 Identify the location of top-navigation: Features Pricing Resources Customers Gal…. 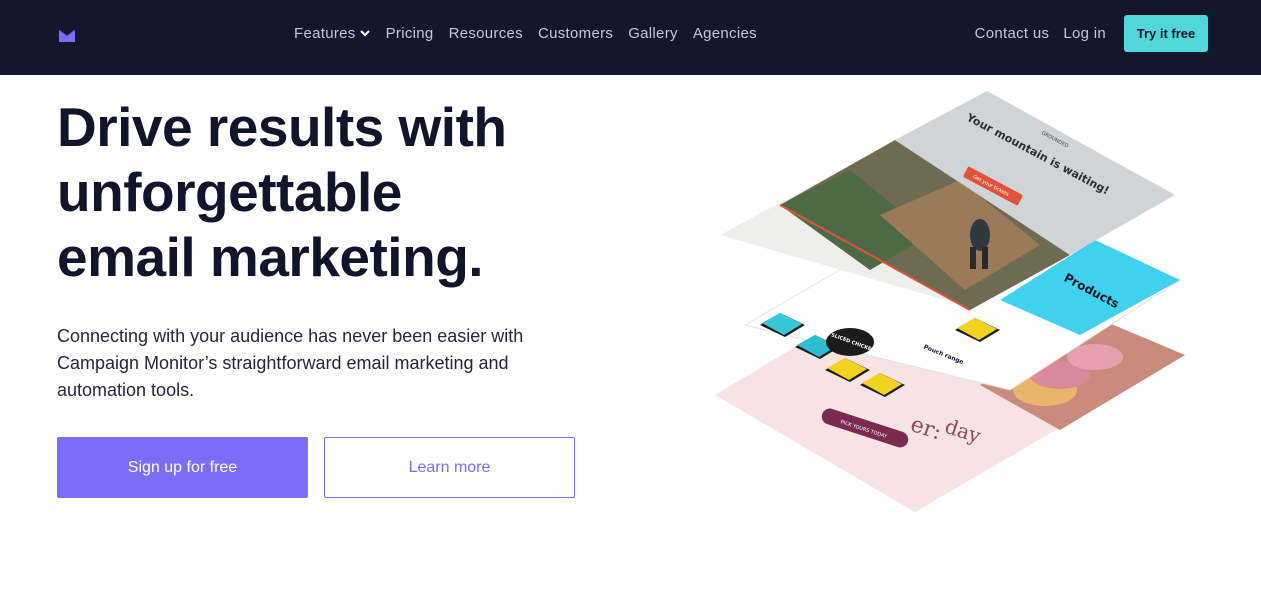
(630, 37).